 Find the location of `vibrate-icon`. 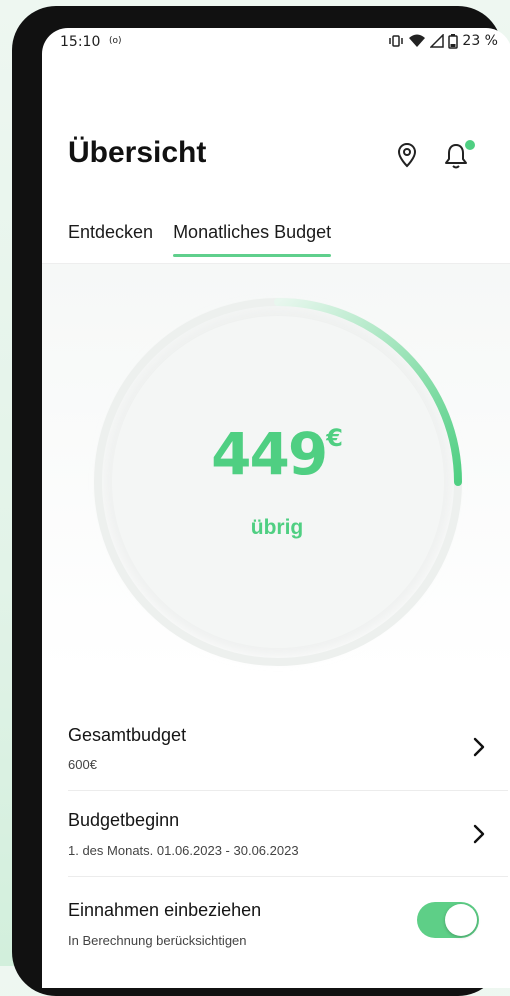

vibrate-icon is located at coordinates (396, 41).